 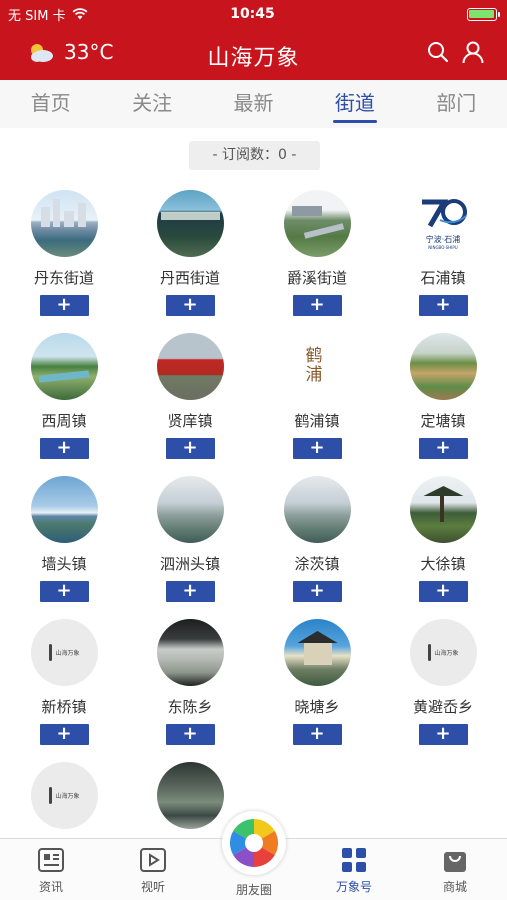 What do you see at coordinates (37, 16) in the screenshot?
I see `carrier-label: 无 SIM 卡` at bounding box center [37, 16].